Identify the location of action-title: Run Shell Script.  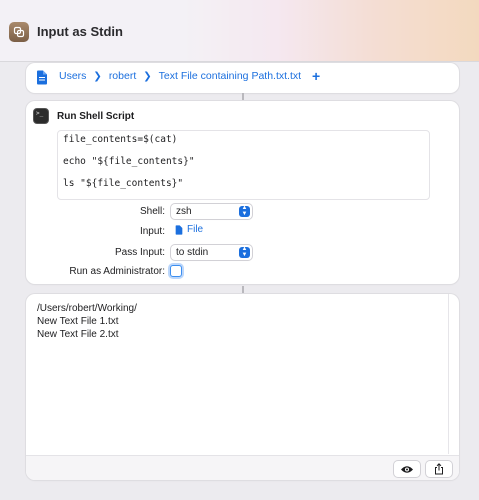
(96, 116).